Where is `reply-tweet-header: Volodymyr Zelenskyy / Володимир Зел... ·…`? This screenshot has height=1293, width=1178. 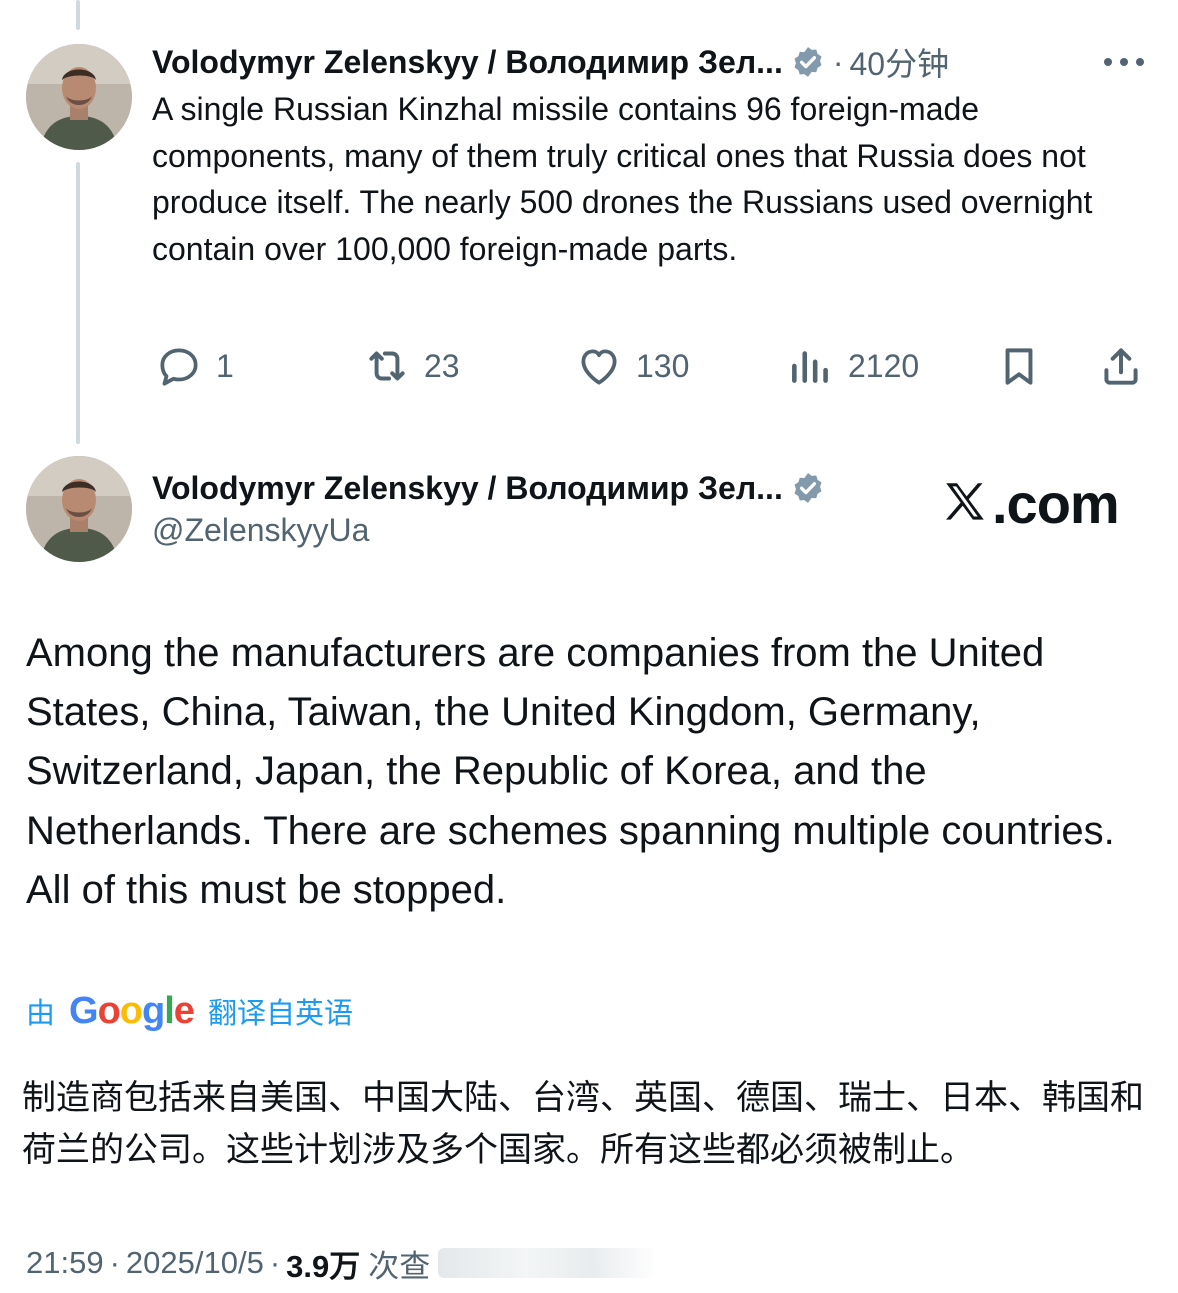
reply-tweet-header: Volodymyr Zelenskyy / Володимир Зел... ·… is located at coordinates (550, 62).